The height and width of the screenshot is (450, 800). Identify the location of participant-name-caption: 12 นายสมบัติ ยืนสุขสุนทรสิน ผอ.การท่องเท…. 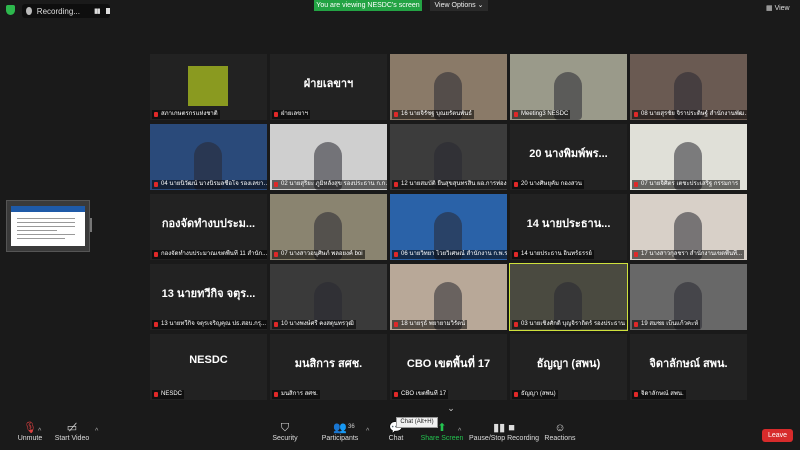
(449, 184).